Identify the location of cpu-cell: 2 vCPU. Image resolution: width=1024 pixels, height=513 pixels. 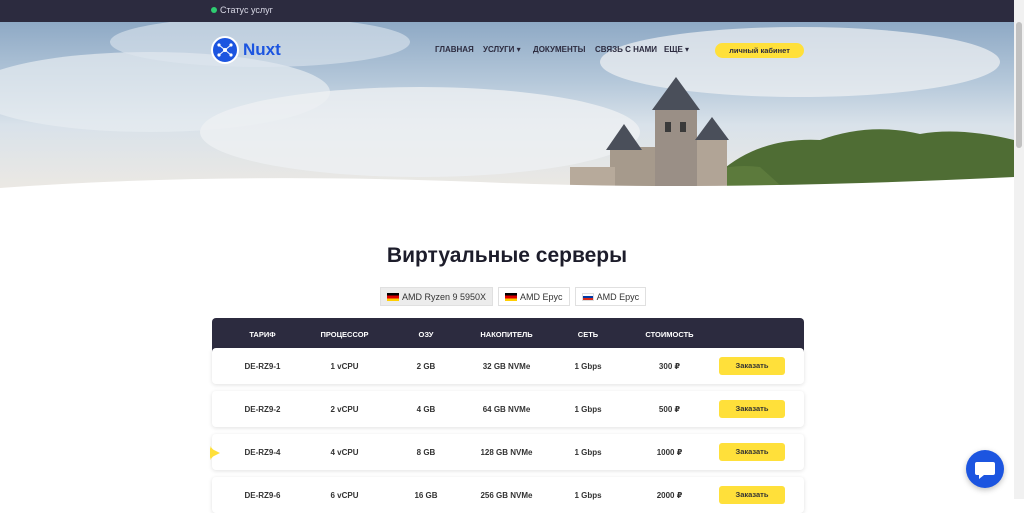
(344, 409).